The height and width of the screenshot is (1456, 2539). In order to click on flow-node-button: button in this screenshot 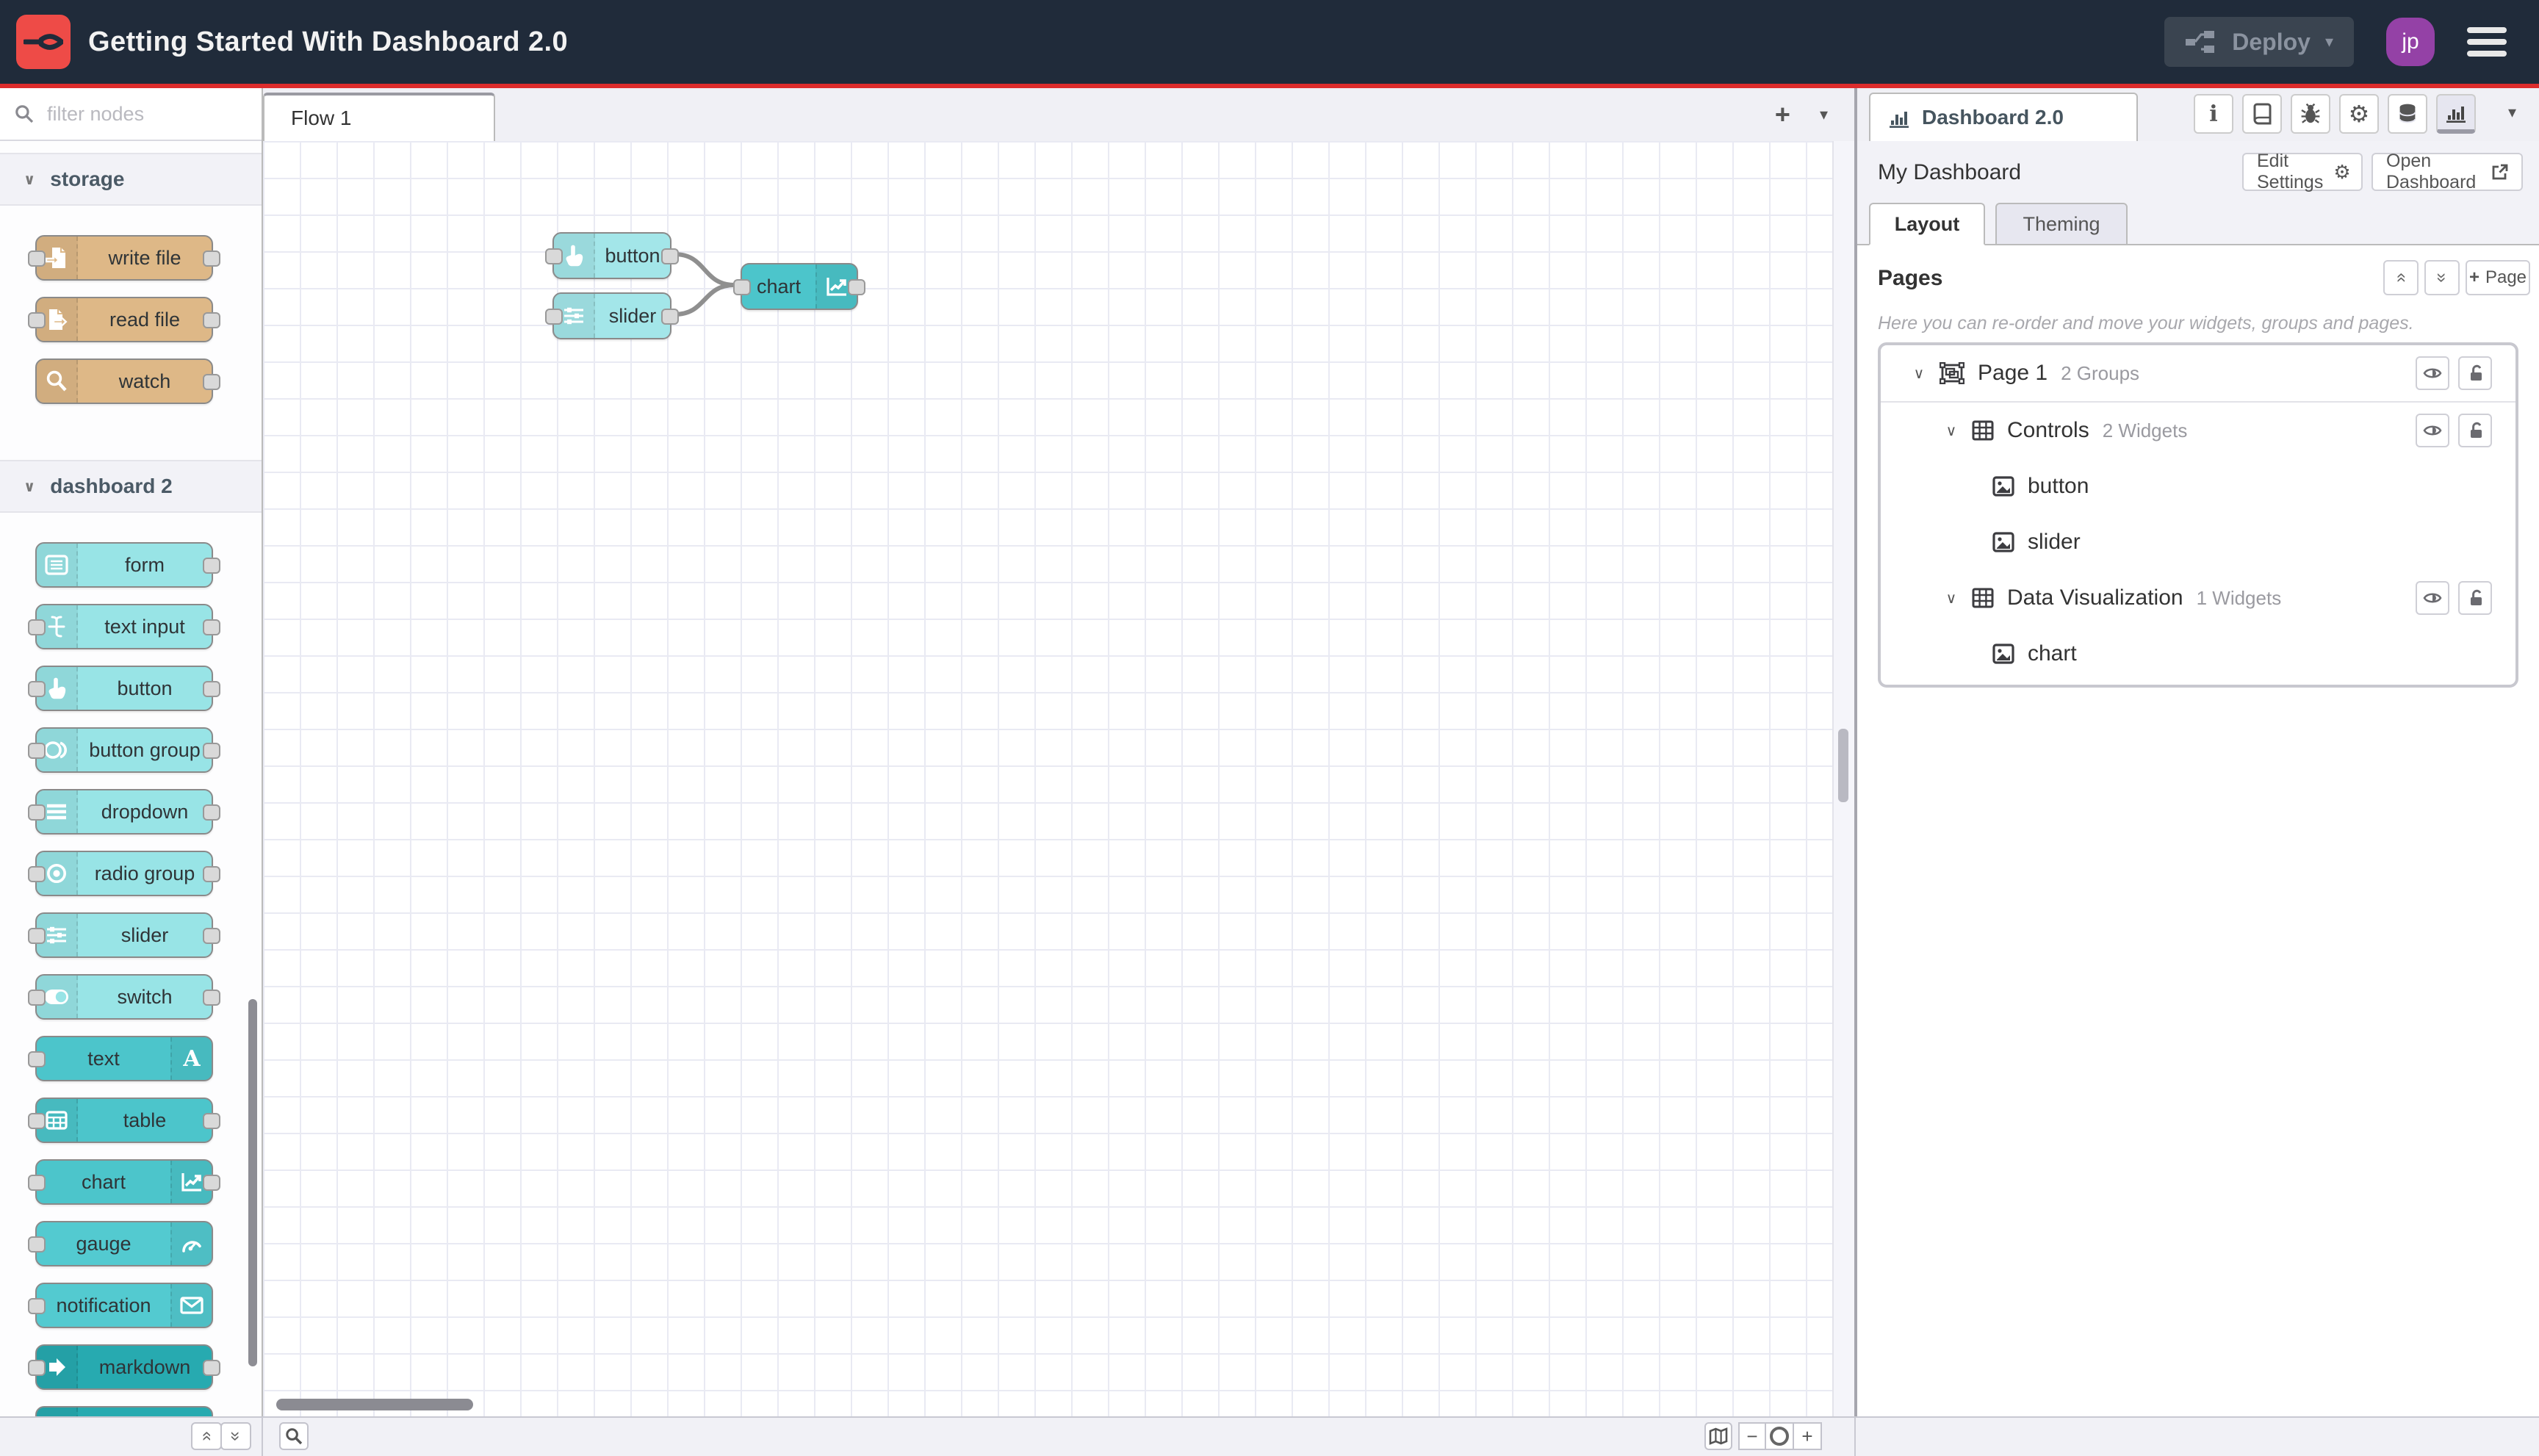, I will do `click(612, 255)`.